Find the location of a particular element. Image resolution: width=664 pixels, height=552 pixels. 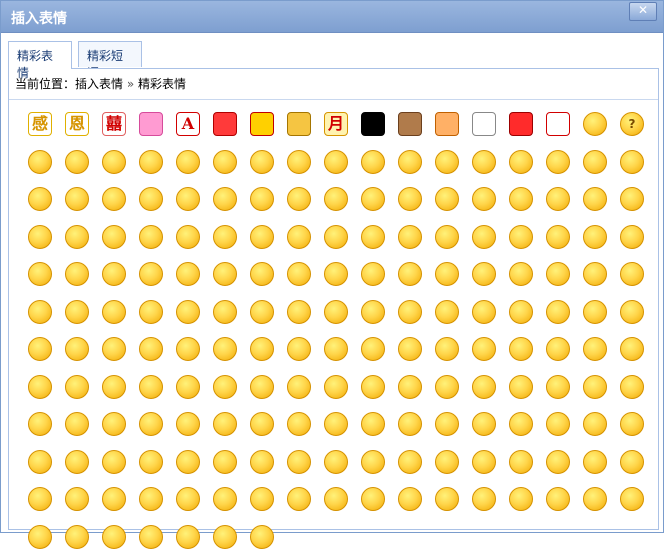

red-sign-icon is located at coordinates (558, 124).